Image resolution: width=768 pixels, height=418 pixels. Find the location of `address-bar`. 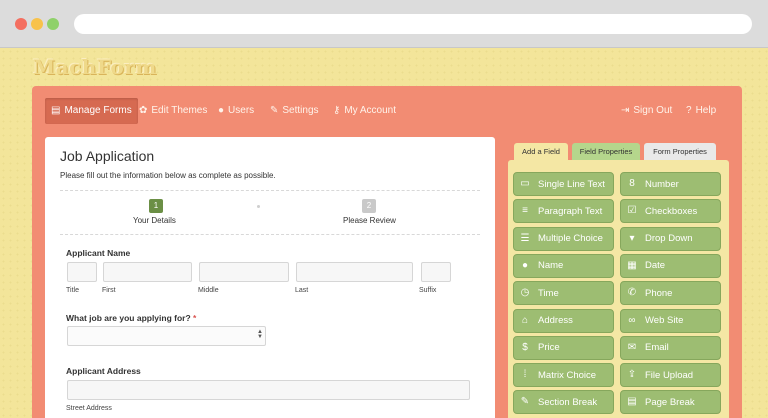

address-bar is located at coordinates (413, 24).